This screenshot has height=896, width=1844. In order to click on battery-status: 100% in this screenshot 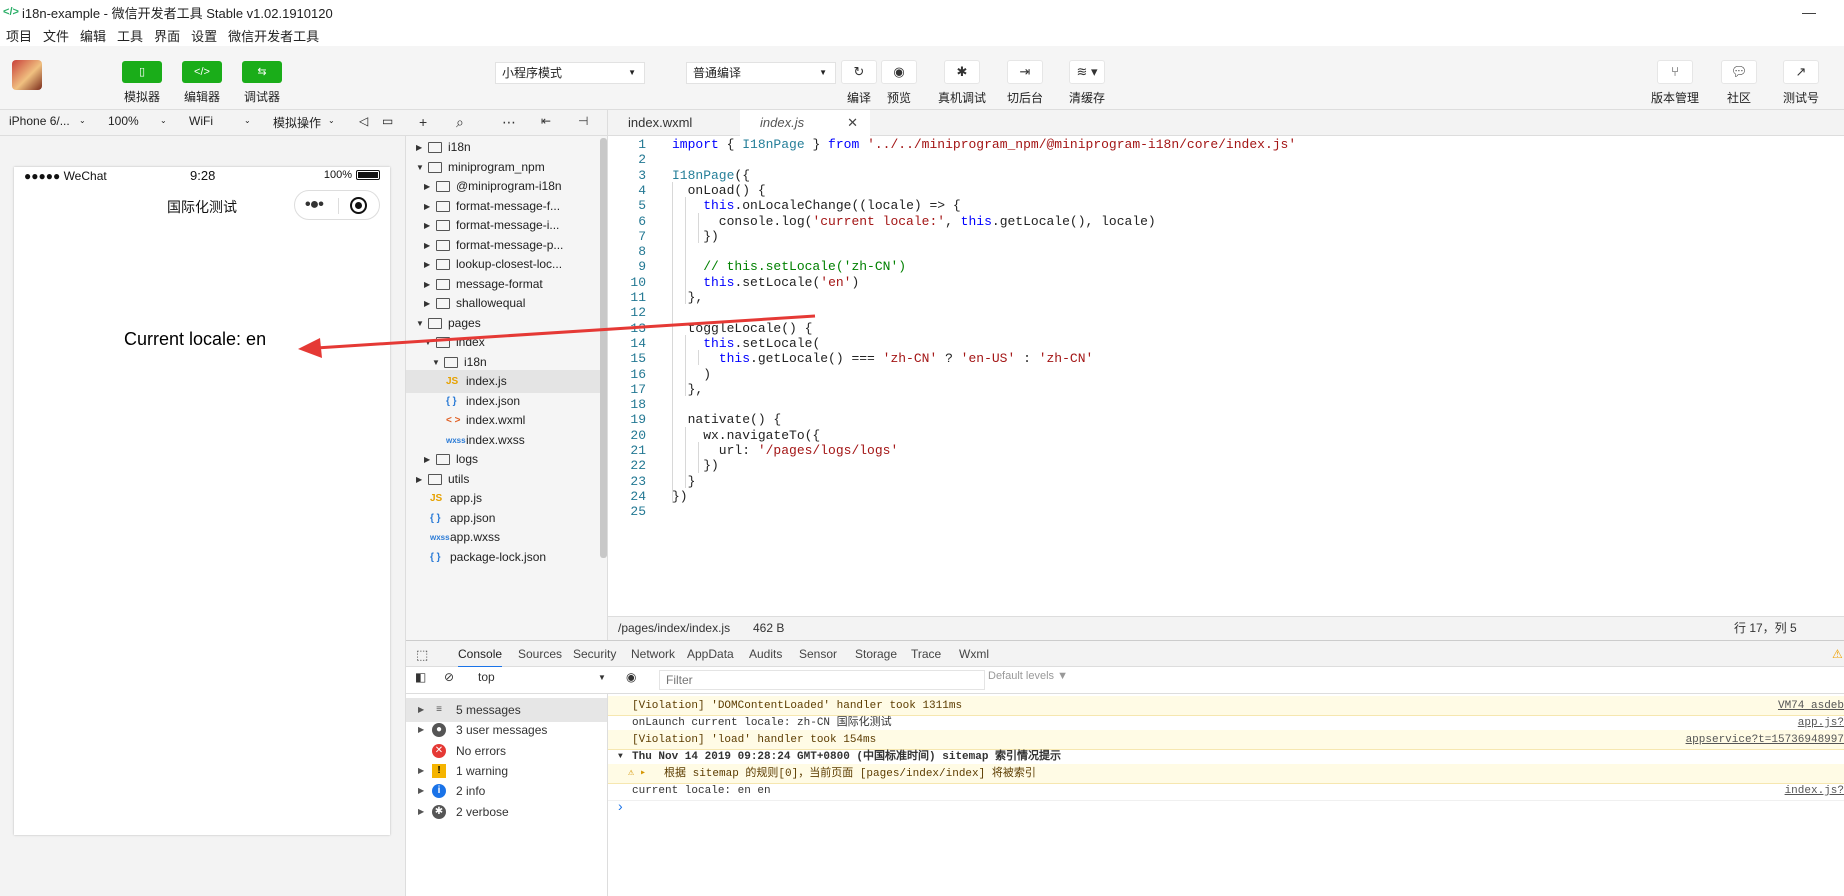, I will do `click(352, 175)`.